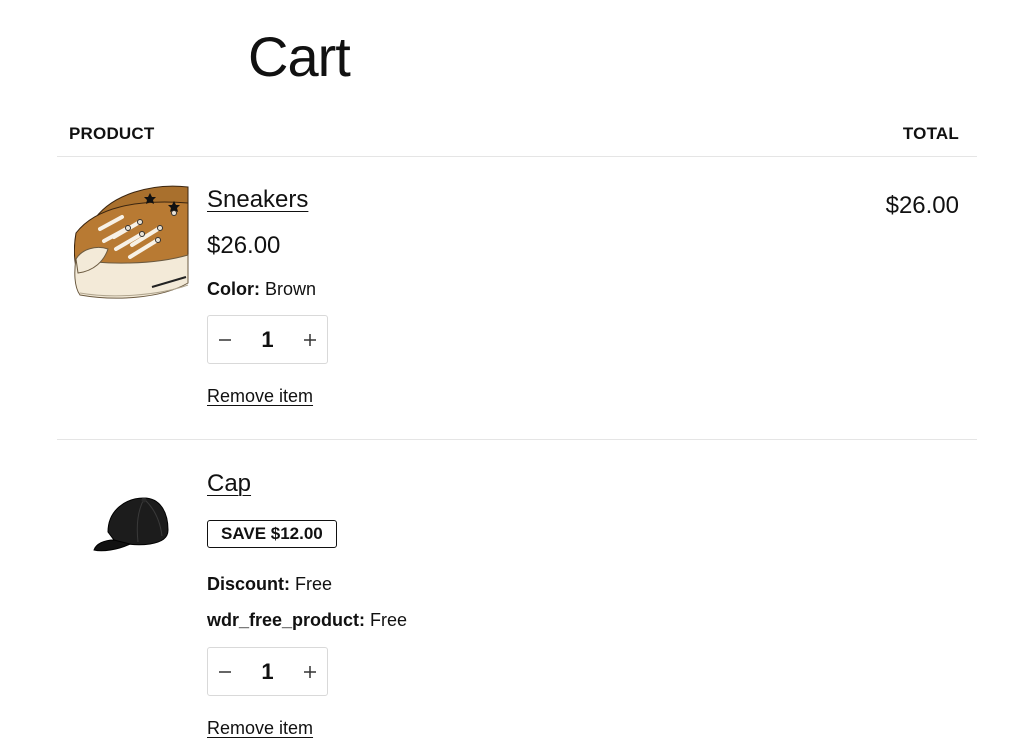 This screenshot has height=743, width=1024. What do you see at coordinates (131, 244) in the screenshot?
I see `sneakers-image` at bounding box center [131, 244].